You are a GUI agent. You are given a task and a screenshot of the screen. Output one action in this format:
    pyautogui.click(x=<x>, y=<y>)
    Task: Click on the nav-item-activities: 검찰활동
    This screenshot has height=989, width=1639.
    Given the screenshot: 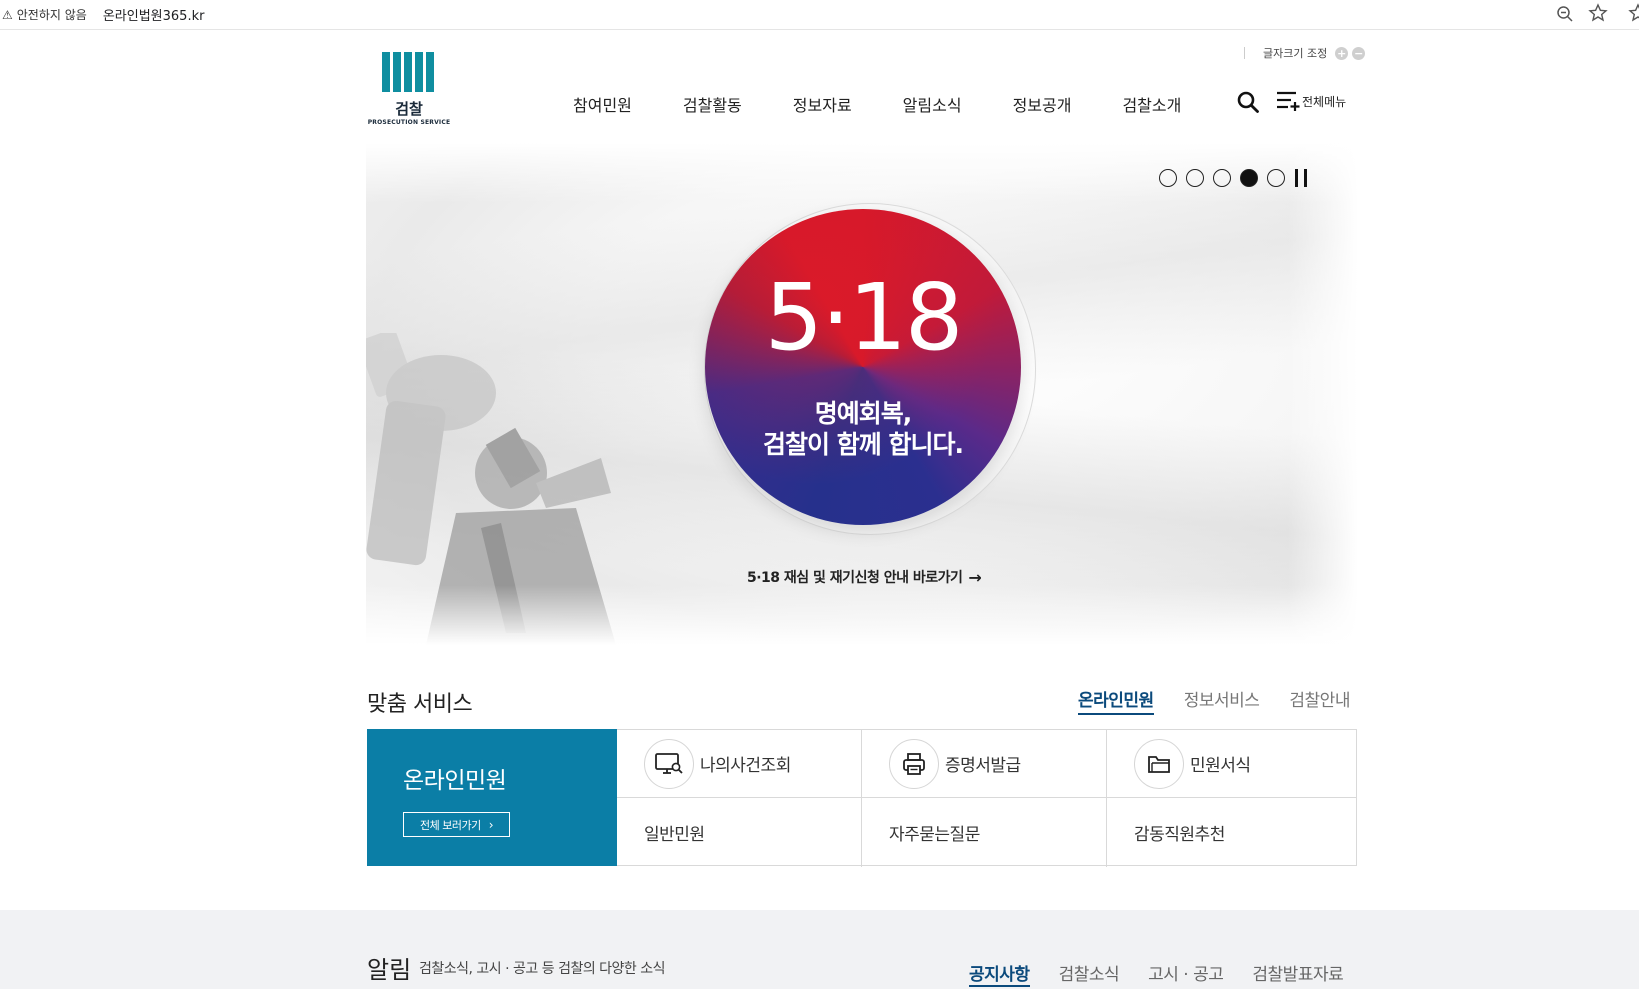 What is the action you would take?
    pyautogui.click(x=712, y=104)
    